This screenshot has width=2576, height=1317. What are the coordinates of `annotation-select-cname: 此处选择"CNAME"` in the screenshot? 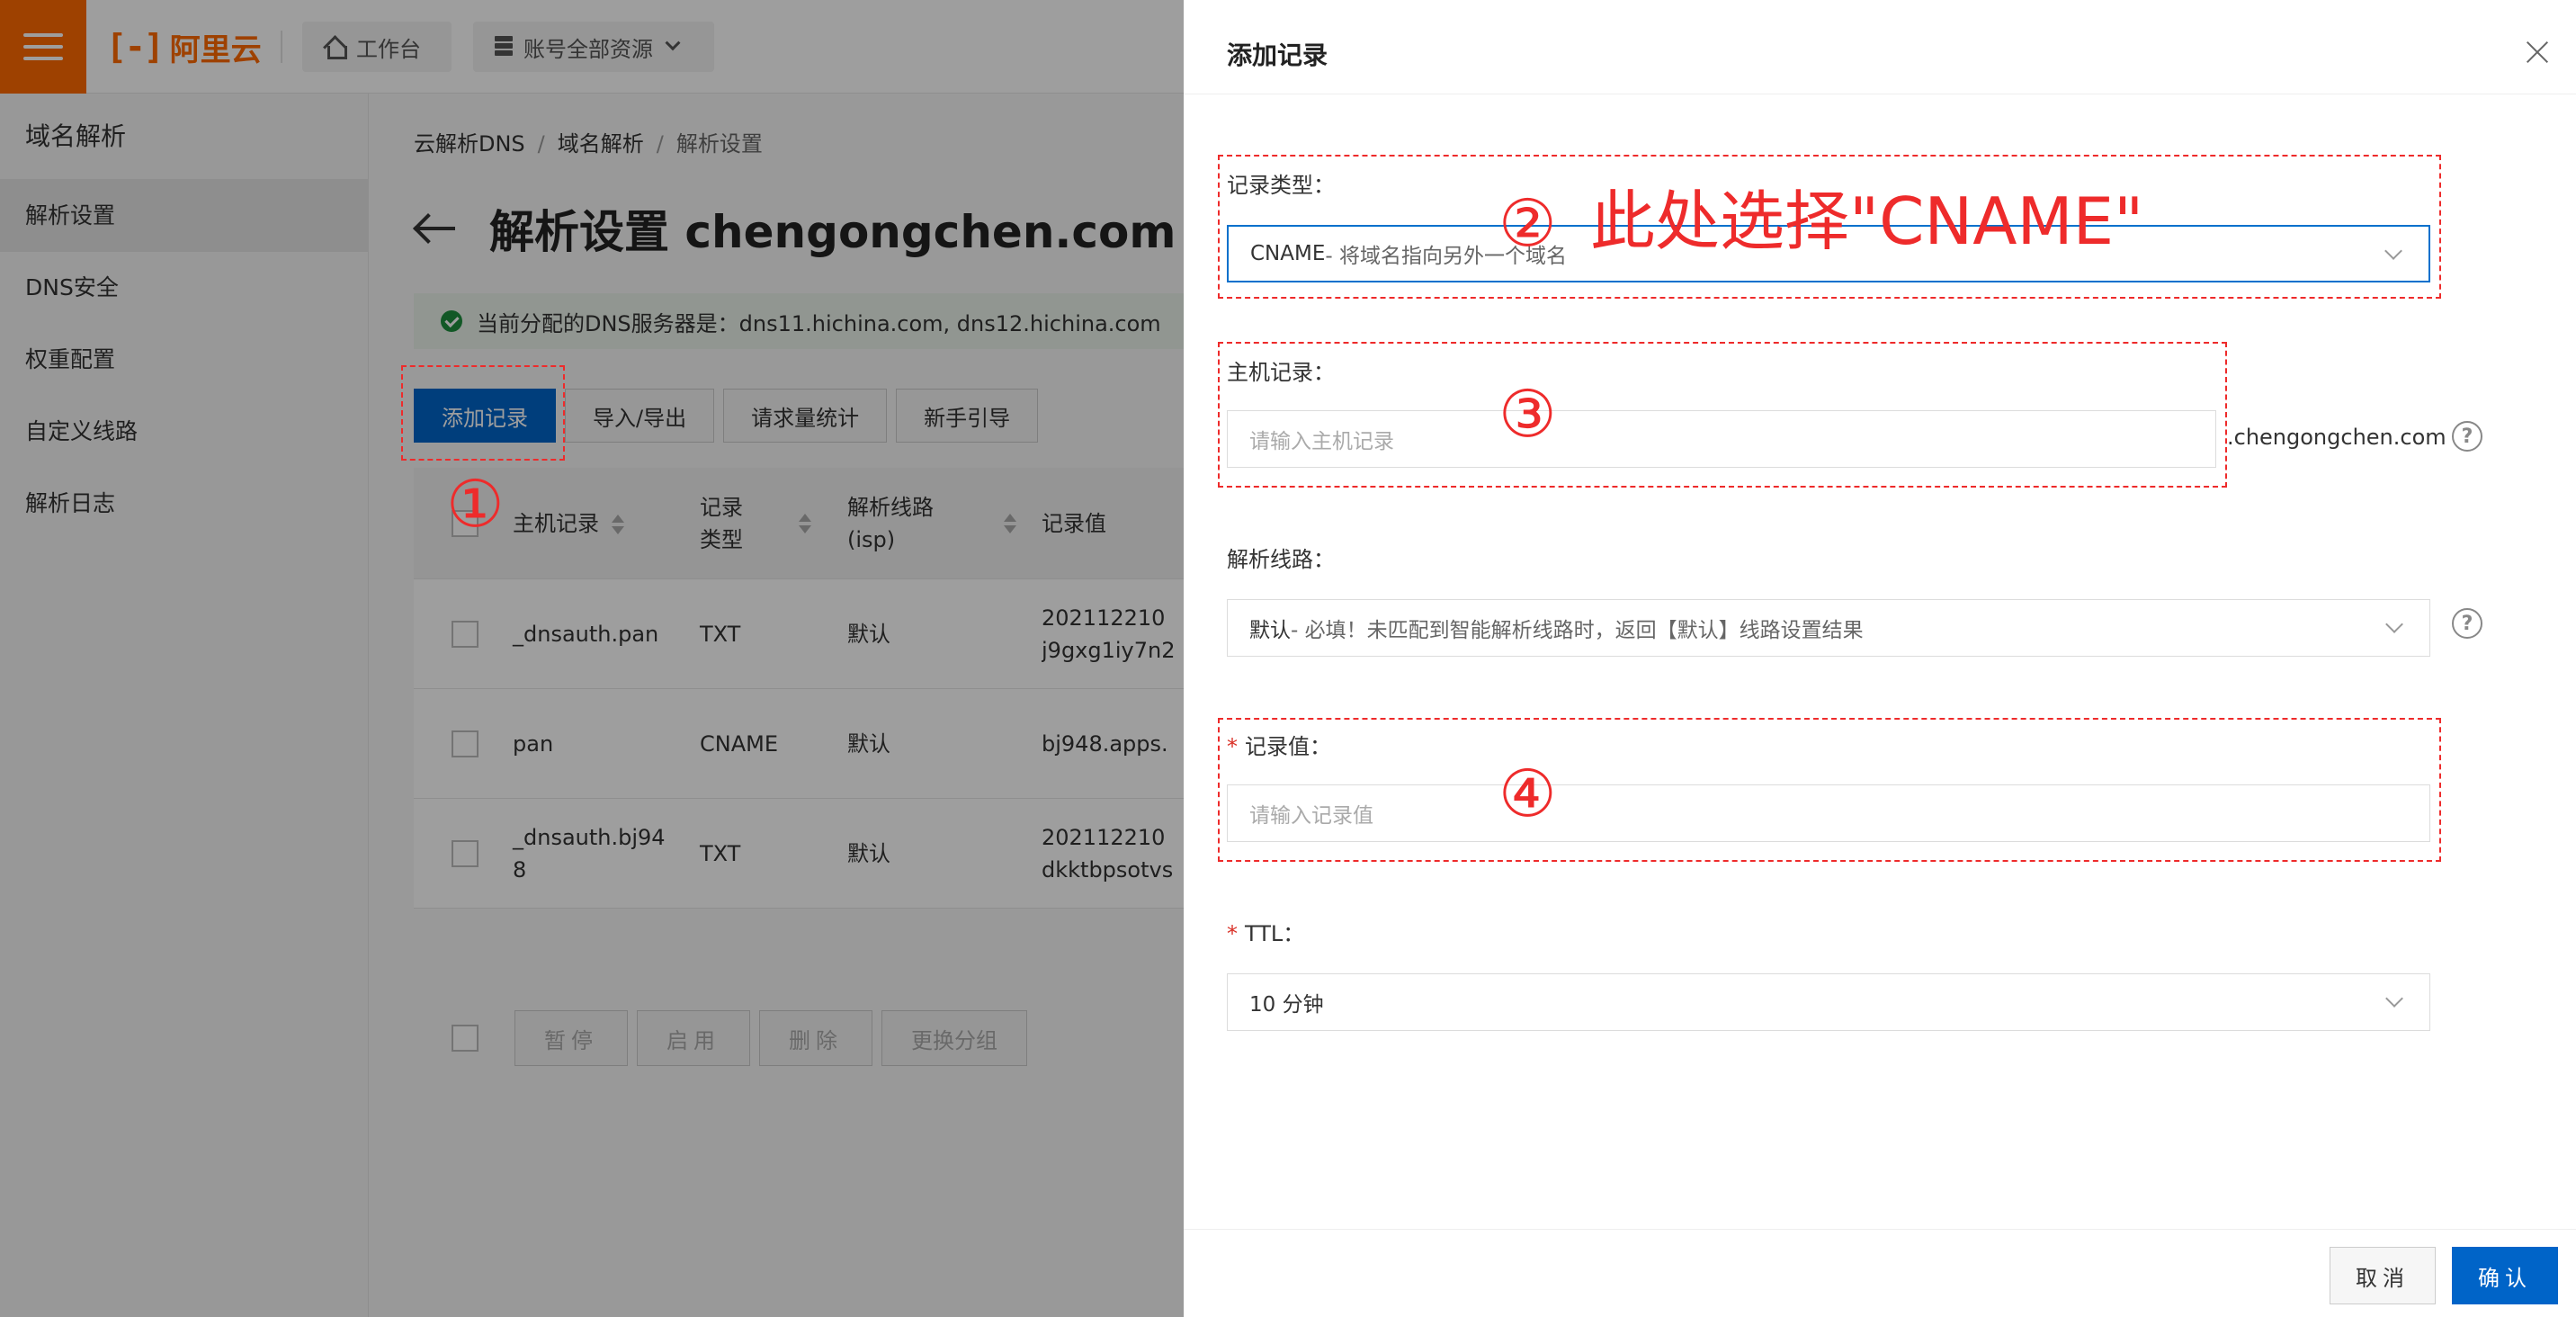 It's located at (1867, 221).